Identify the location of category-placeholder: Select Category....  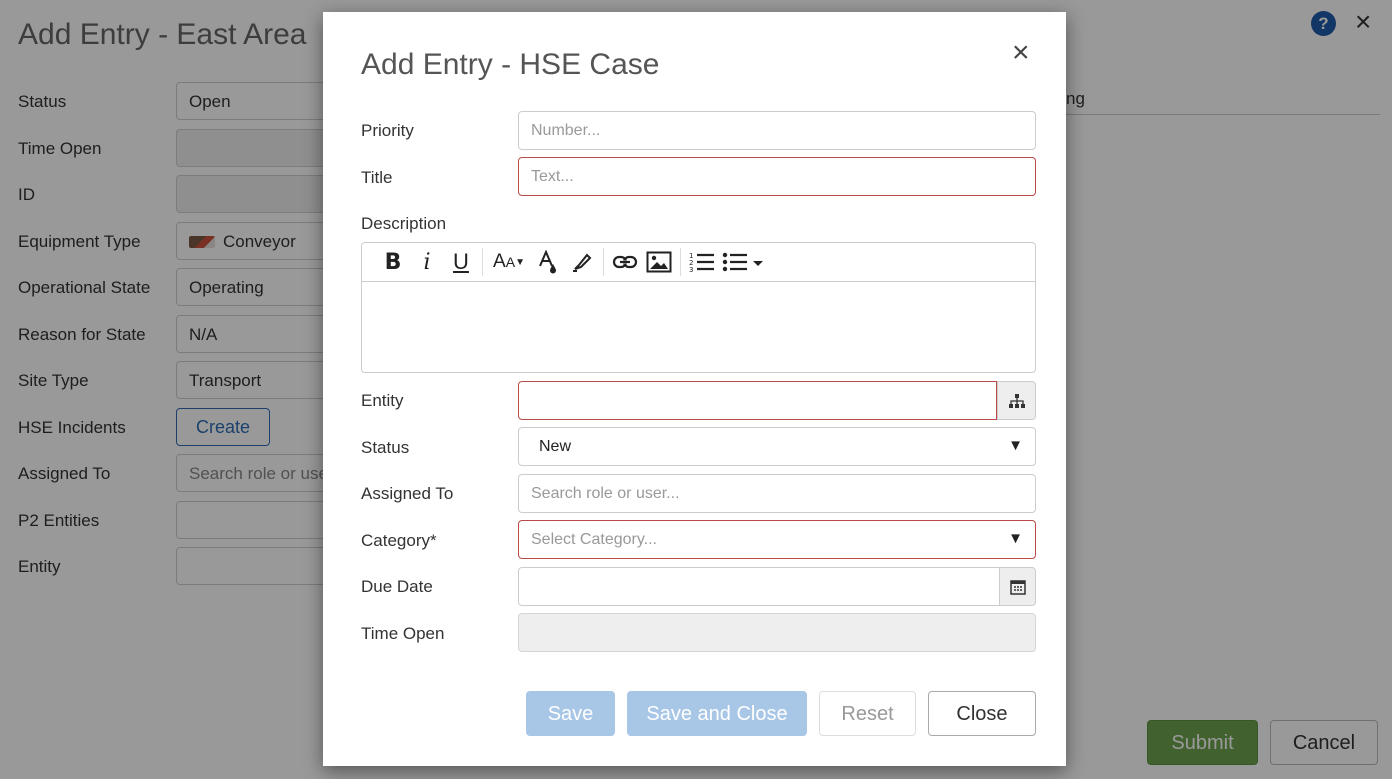
(594, 539).